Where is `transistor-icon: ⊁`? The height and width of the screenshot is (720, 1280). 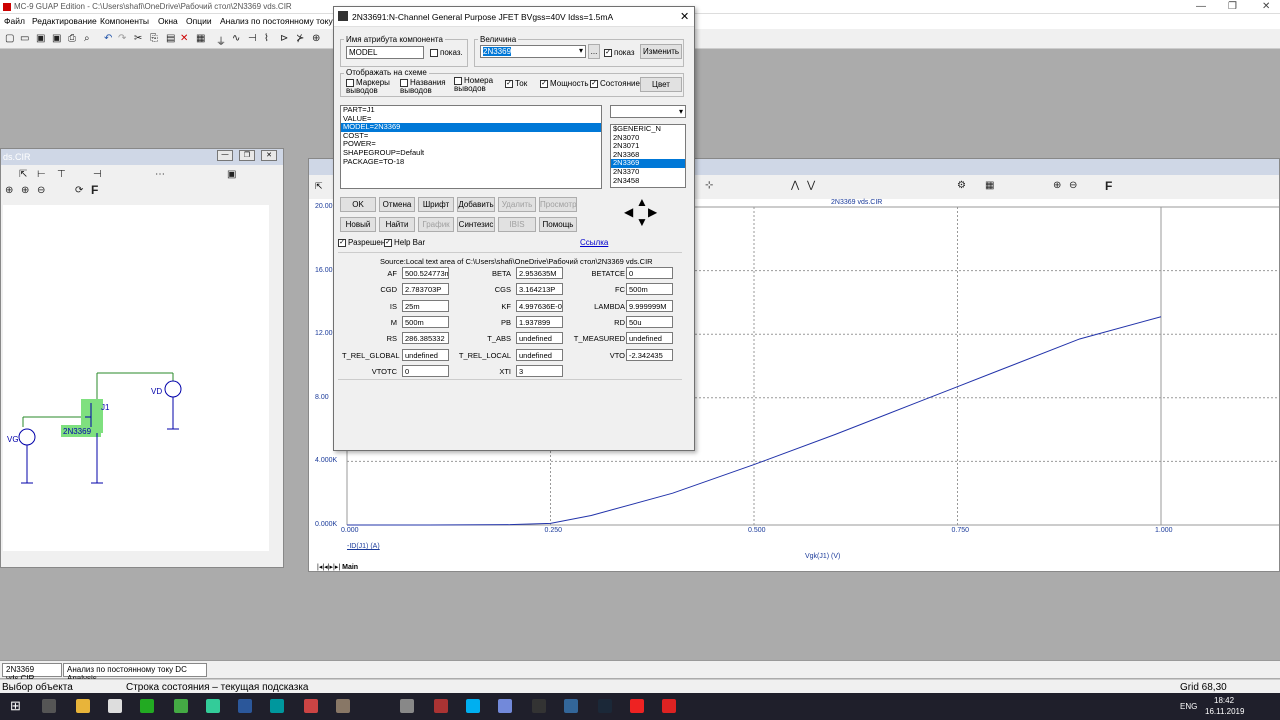
transistor-icon: ⊁ is located at coordinates (300, 38).